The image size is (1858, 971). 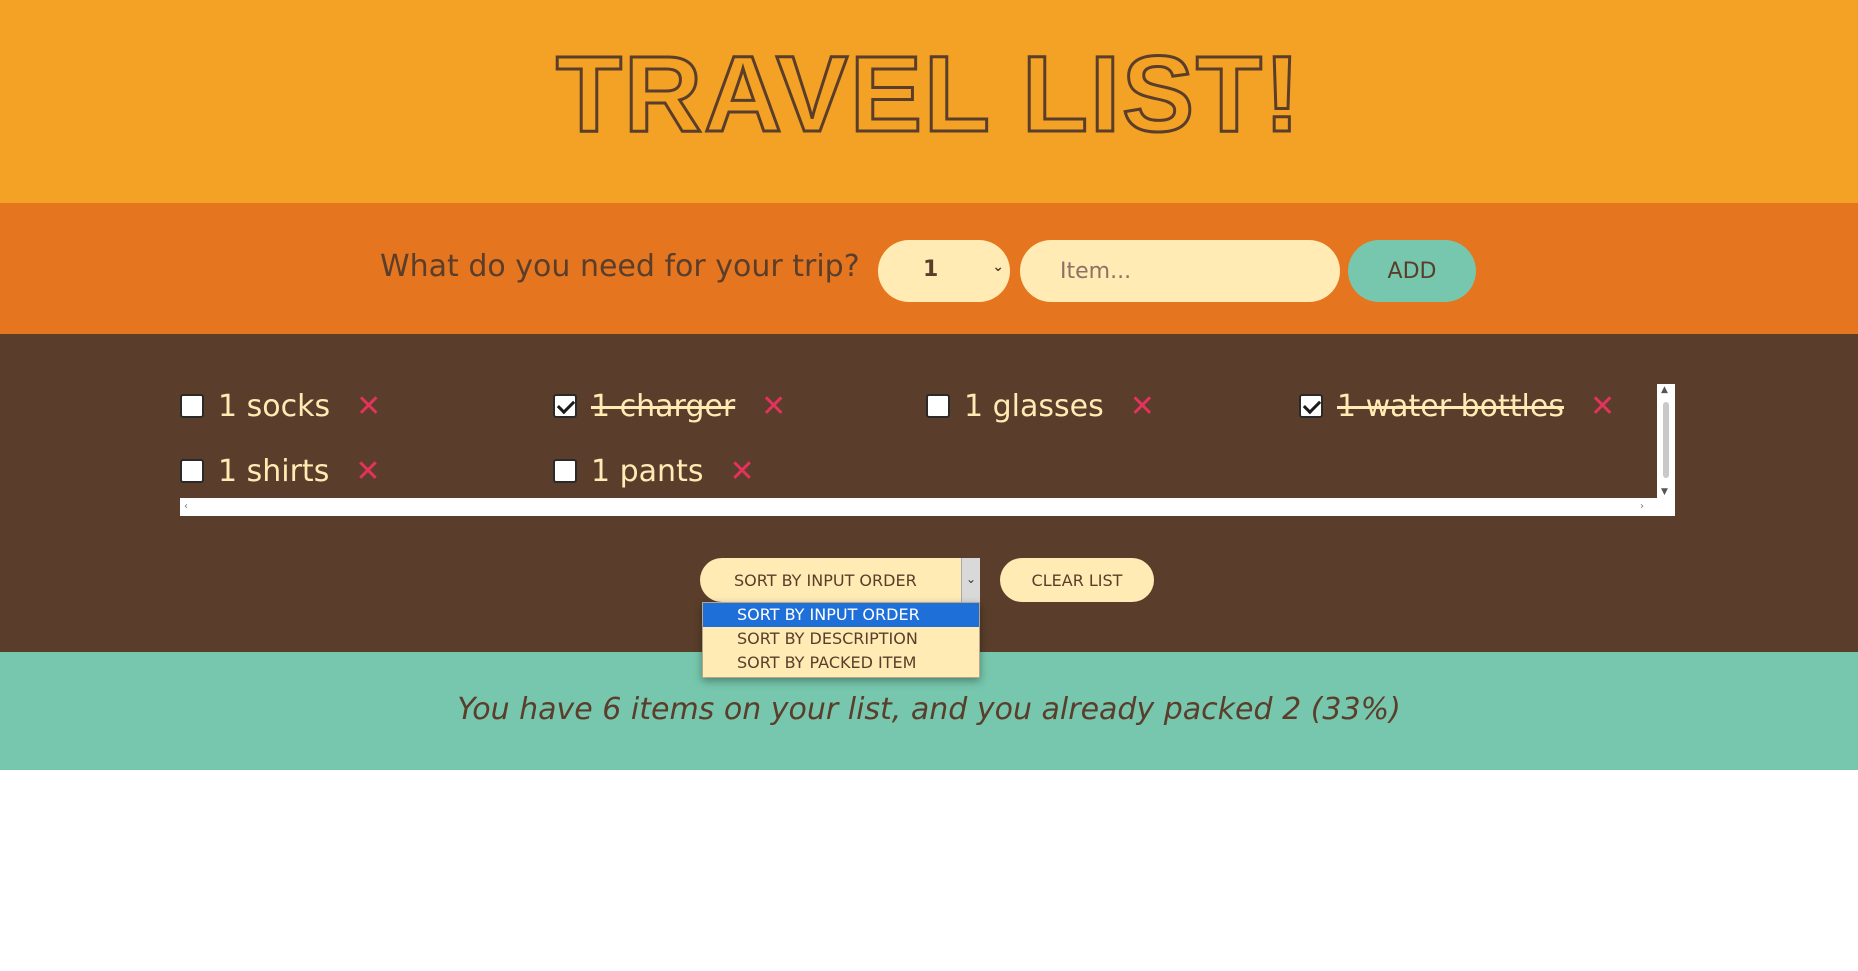 I want to click on list-item: 1 glasses ✕, so click(x=1040, y=406).